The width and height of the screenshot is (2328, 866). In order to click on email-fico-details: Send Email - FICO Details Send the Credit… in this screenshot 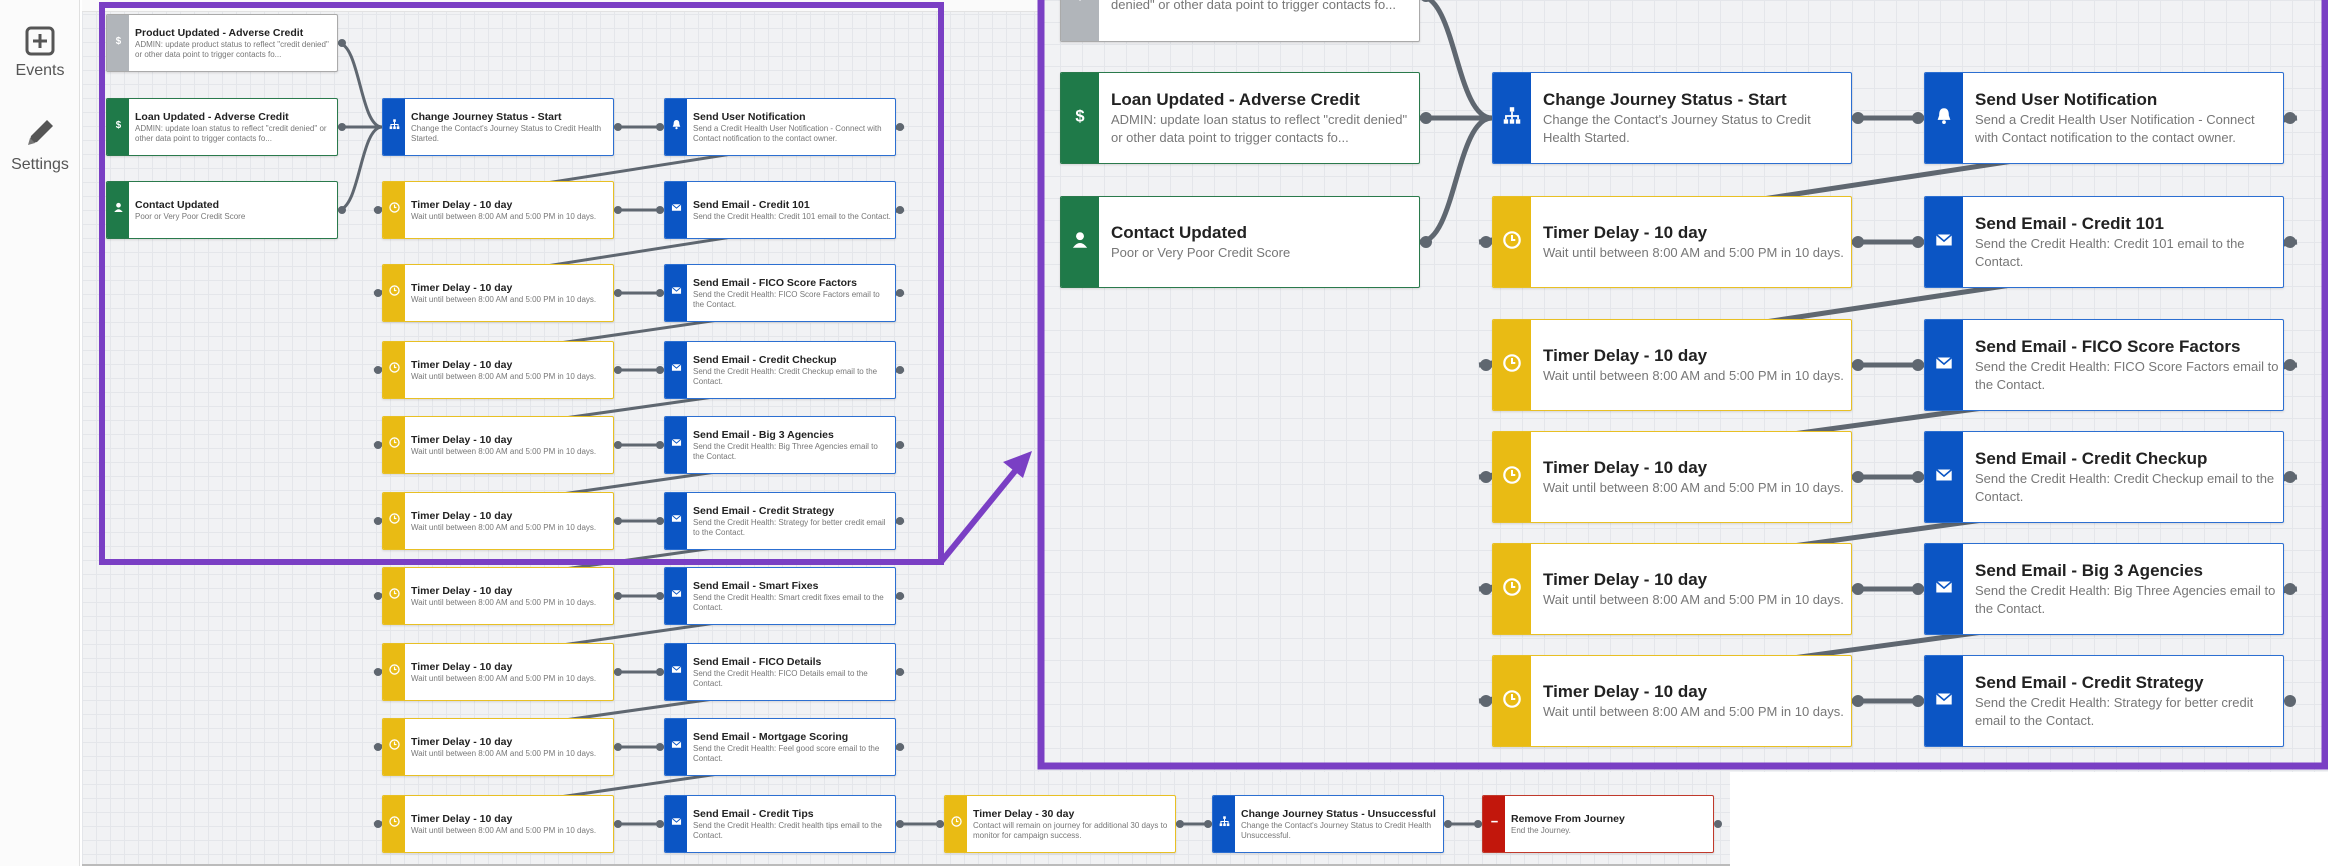, I will do `click(780, 672)`.